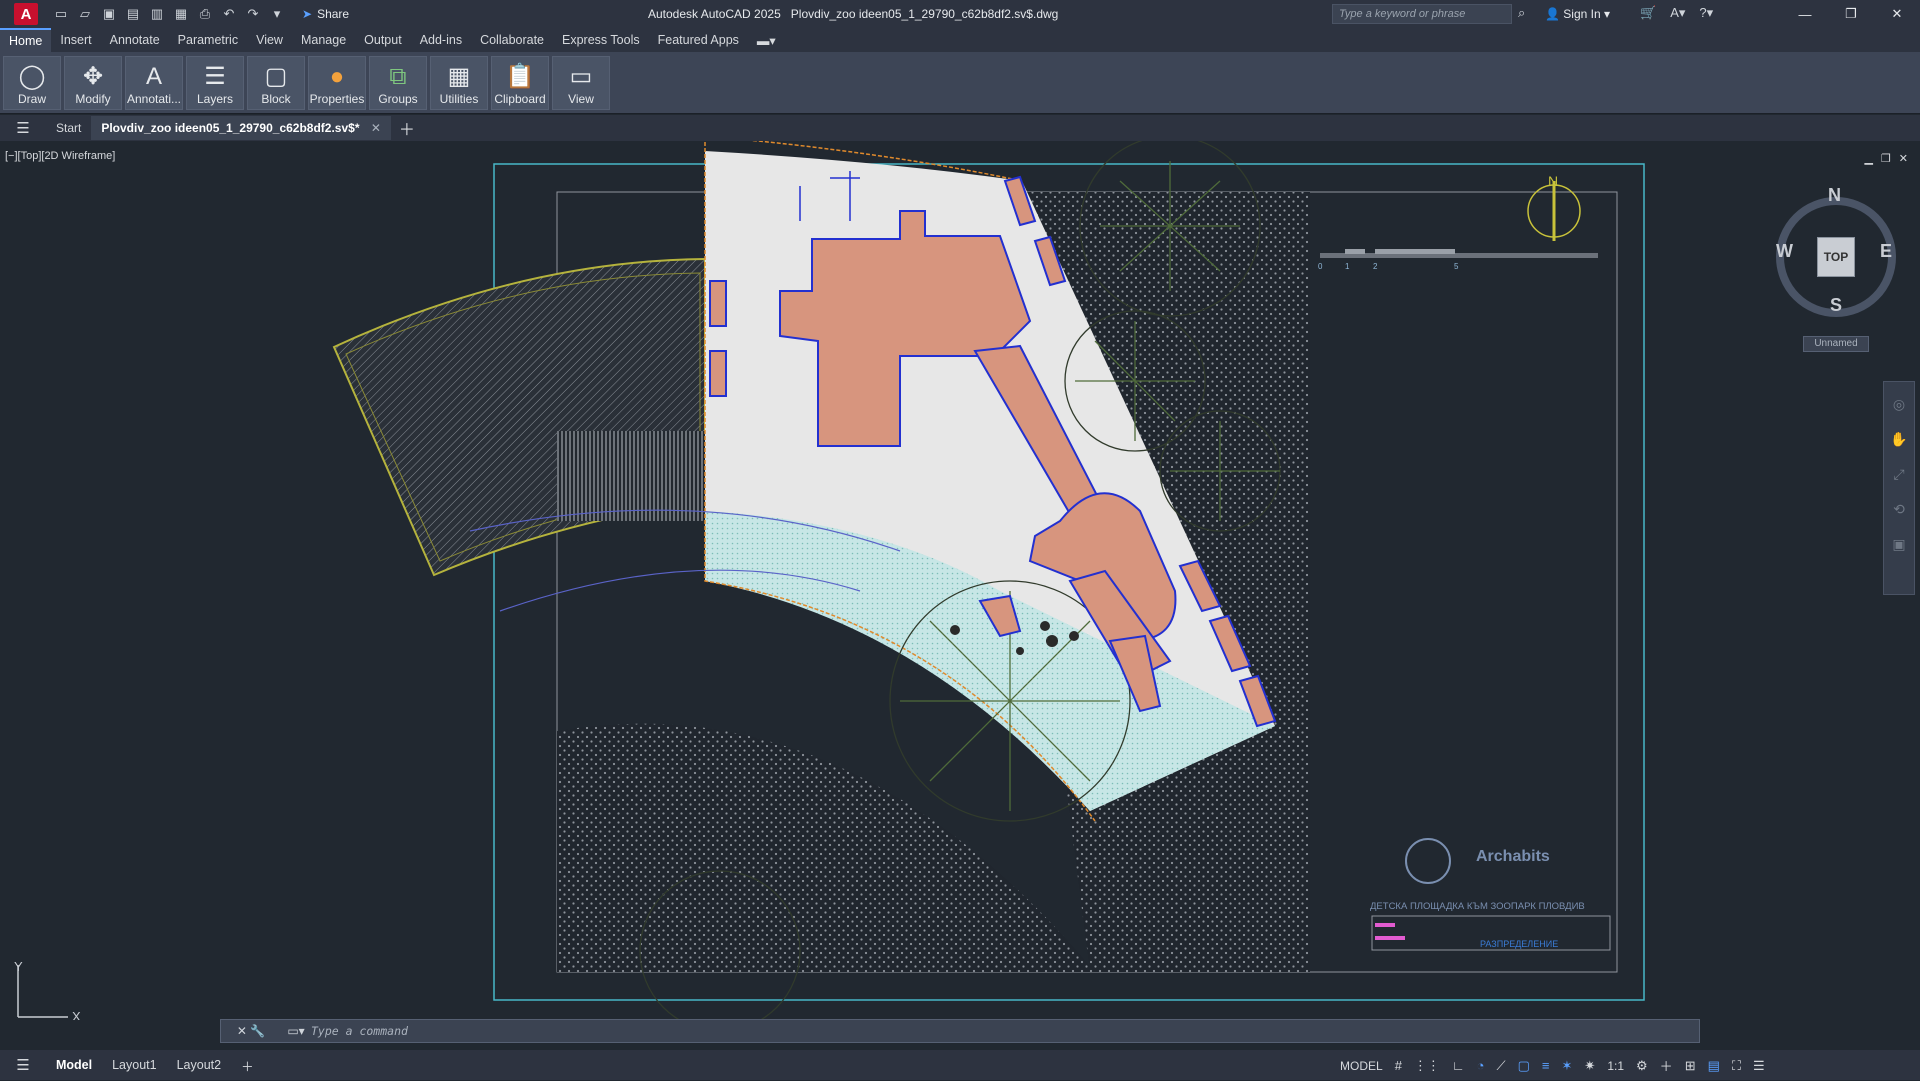  Describe the element at coordinates (109, 14) in the screenshot. I see `save-icon: ▣` at that location.